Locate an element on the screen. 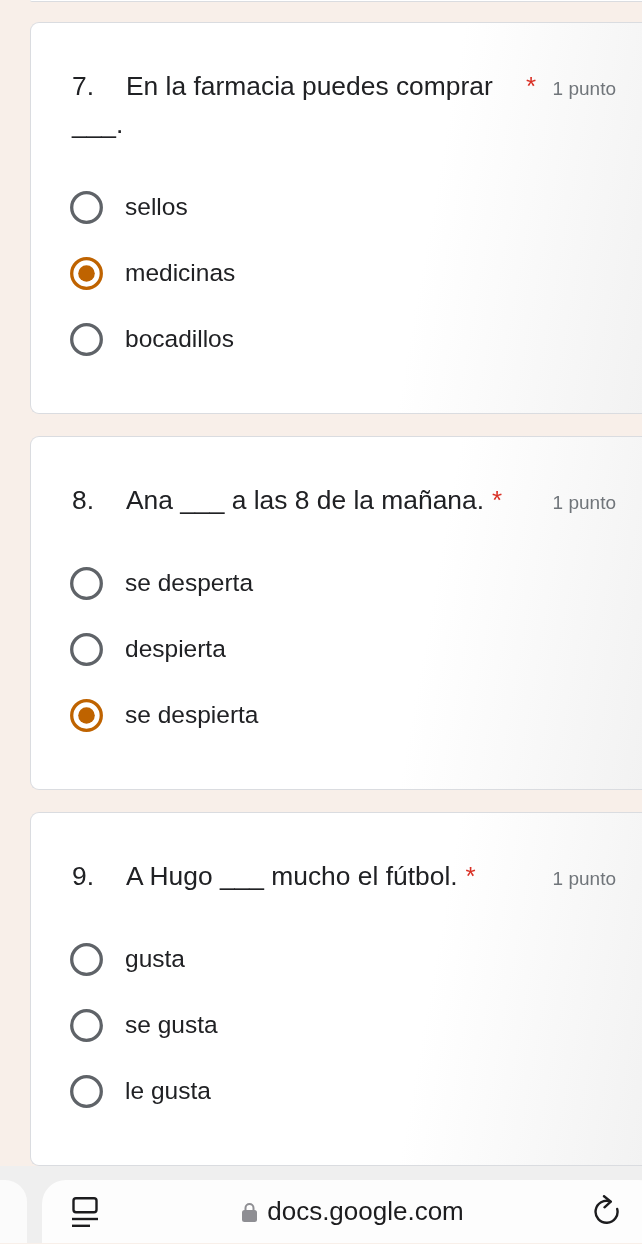 The width and height of the screenshot is (642, 1244). option-label: medicinas is located at coordinates (180, 273).